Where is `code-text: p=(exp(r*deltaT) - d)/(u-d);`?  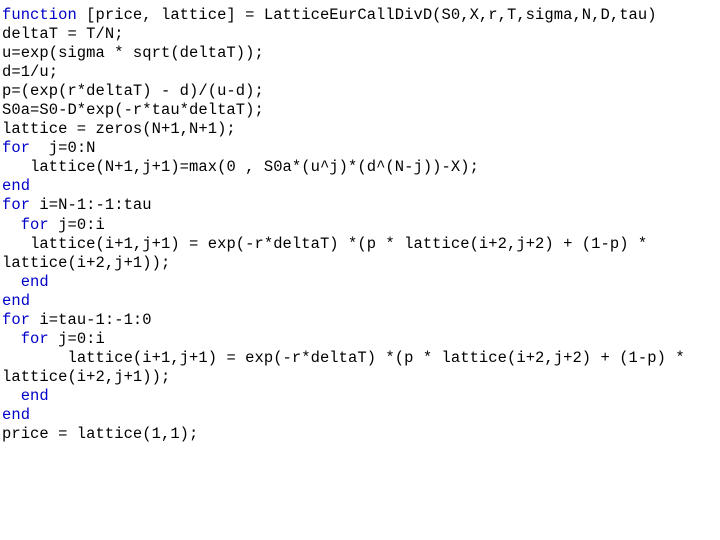
code-text: p=(exp(r*deltaT) - d)/(u-d); is located at coordinates (133, 91).